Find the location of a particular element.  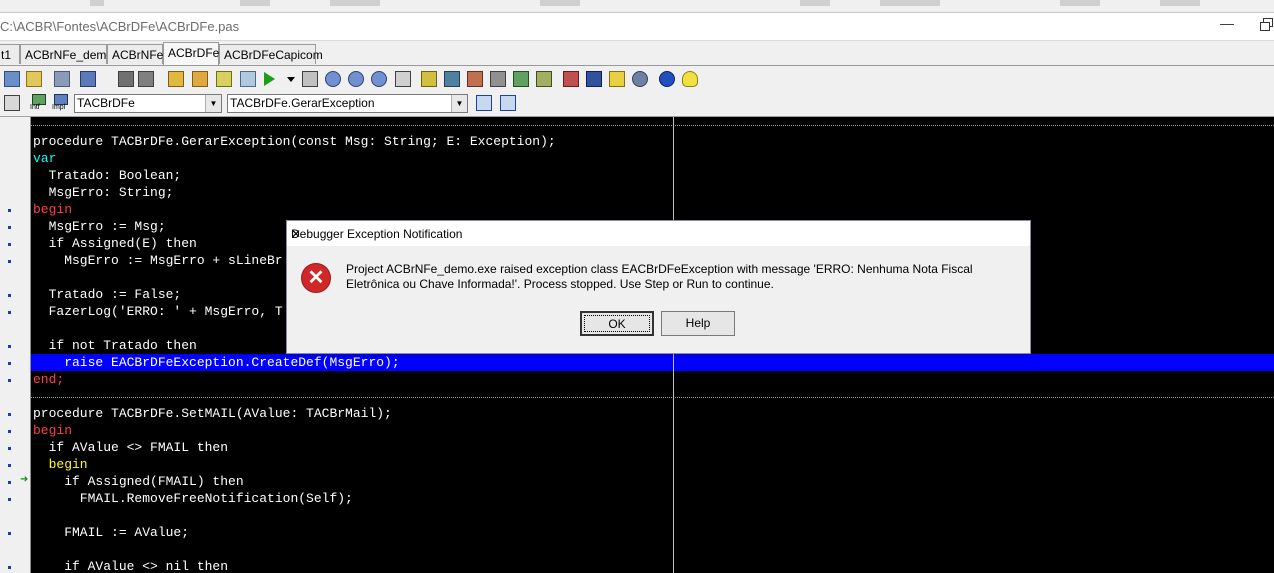

tip-bulb-icon is located at coordinates (690, 79).